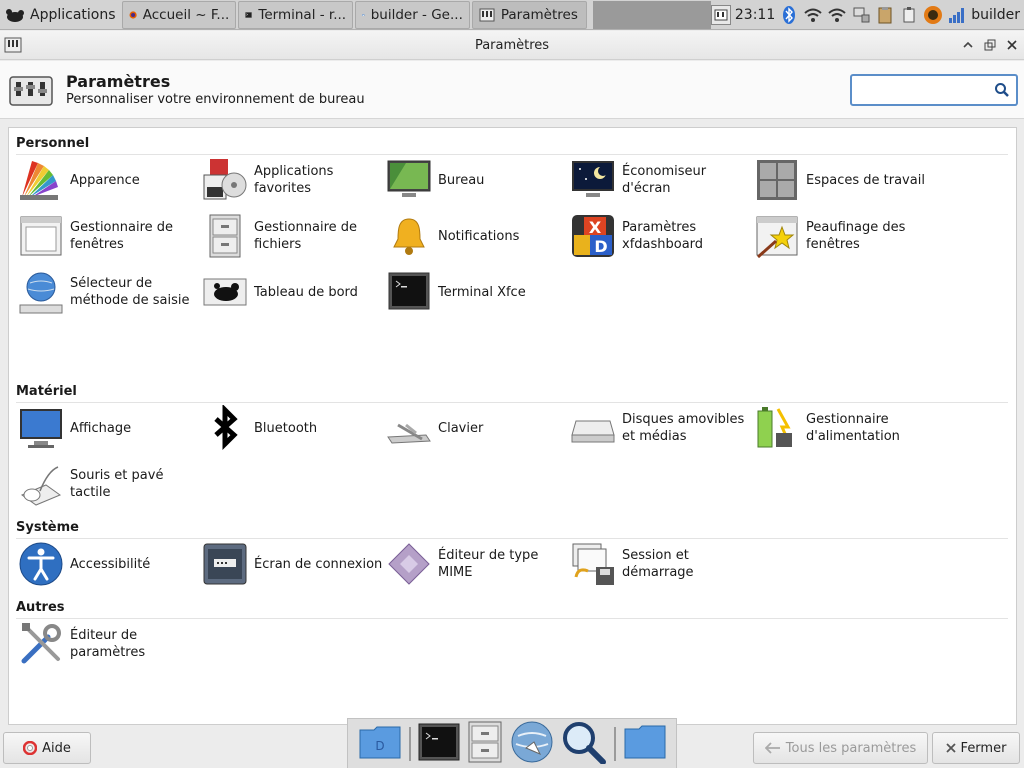  Describe the element at coordinates (844, 428) in the screenshot. I see `item-gestionnaire-alimentation: Gestionnaire d'alimentation` at that location.